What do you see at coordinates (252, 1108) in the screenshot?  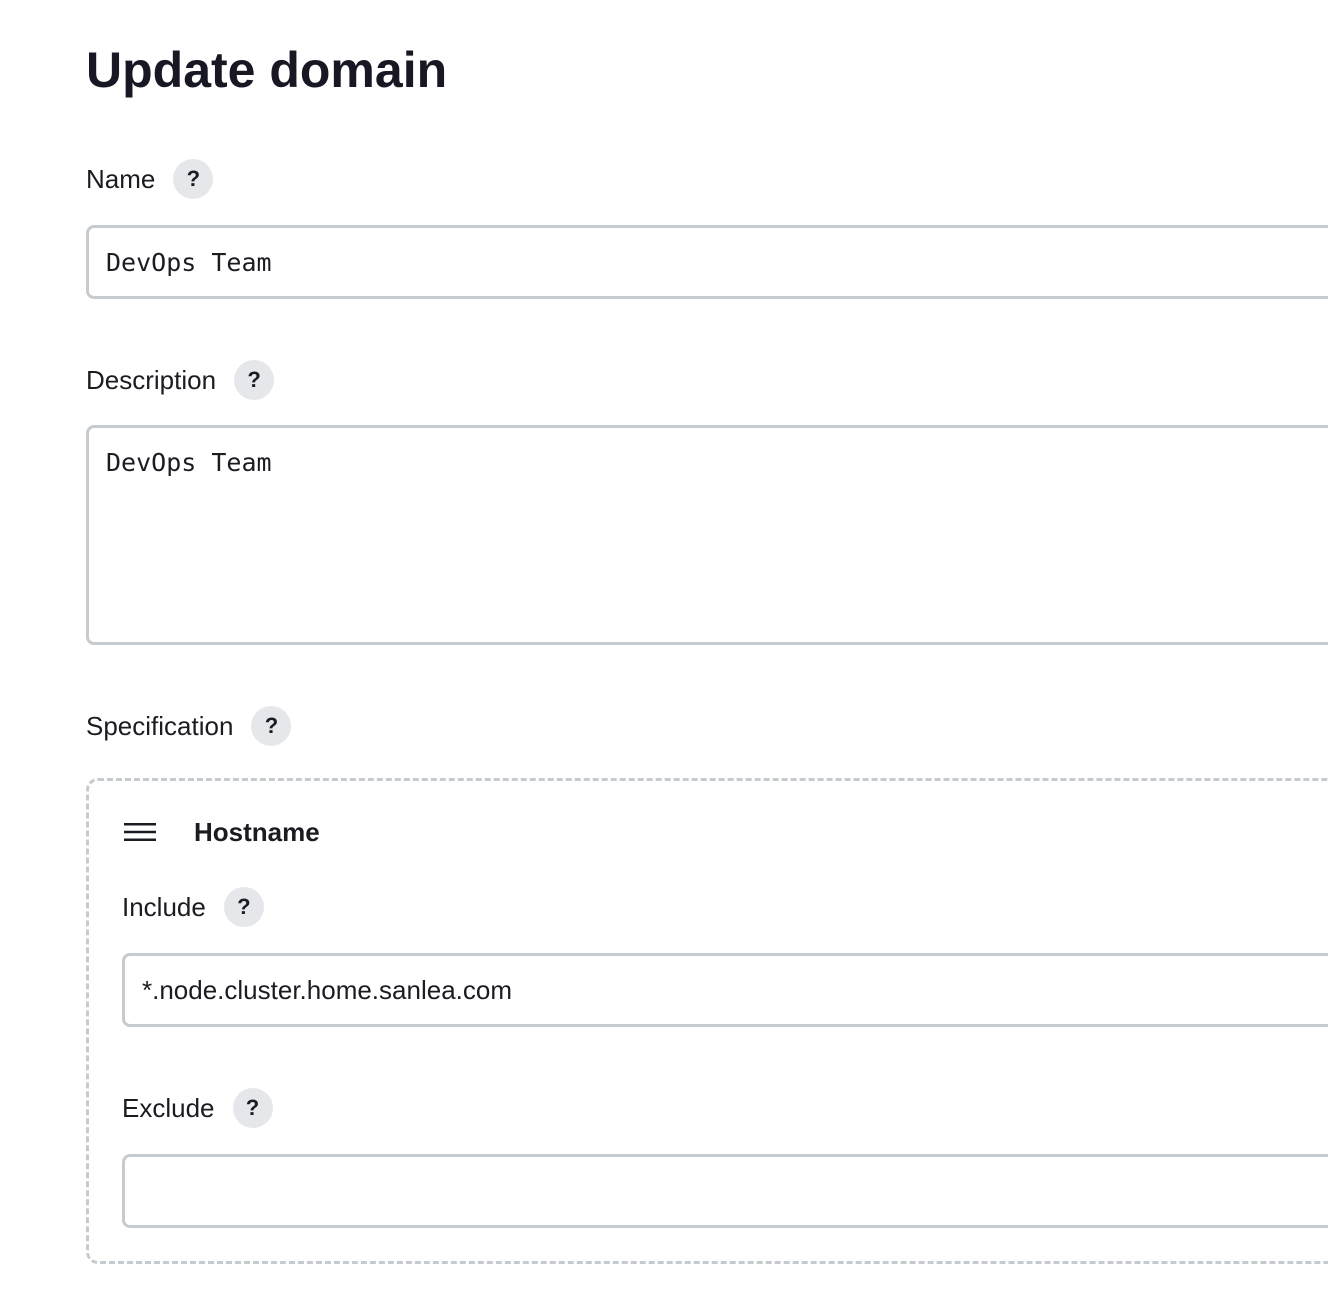 I see `exclude-help-button: ?` at bounding box center [252, 1108].